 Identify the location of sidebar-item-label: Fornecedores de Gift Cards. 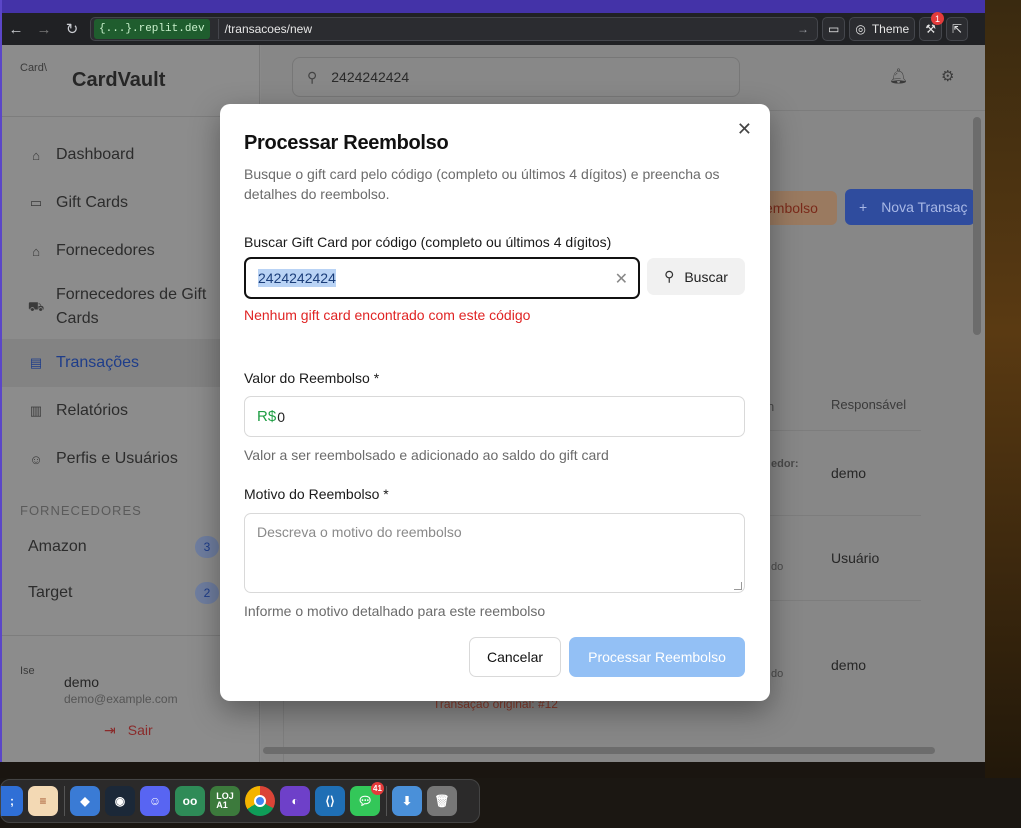
(131, 306).